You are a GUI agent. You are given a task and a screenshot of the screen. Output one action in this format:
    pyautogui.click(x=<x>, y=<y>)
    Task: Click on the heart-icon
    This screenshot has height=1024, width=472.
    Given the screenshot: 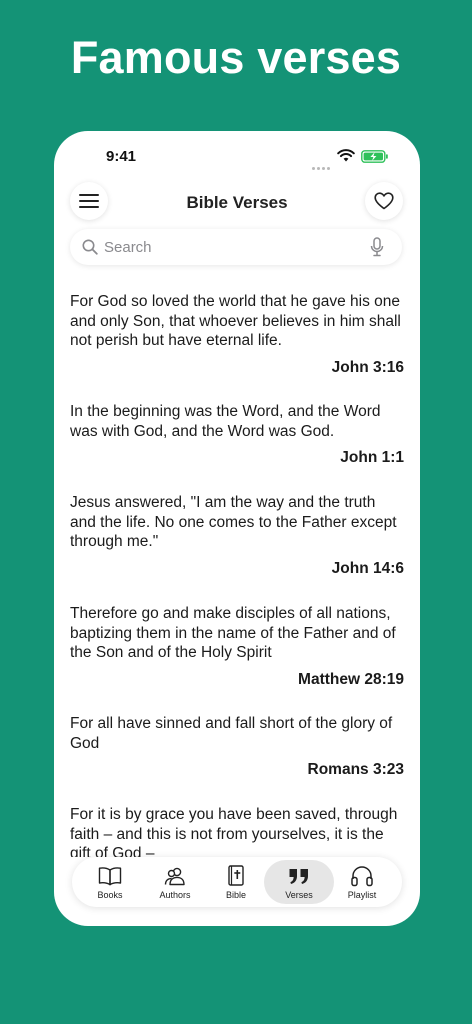 What is the action you would take?
    pyautogui.click(x=384, y=201)
    